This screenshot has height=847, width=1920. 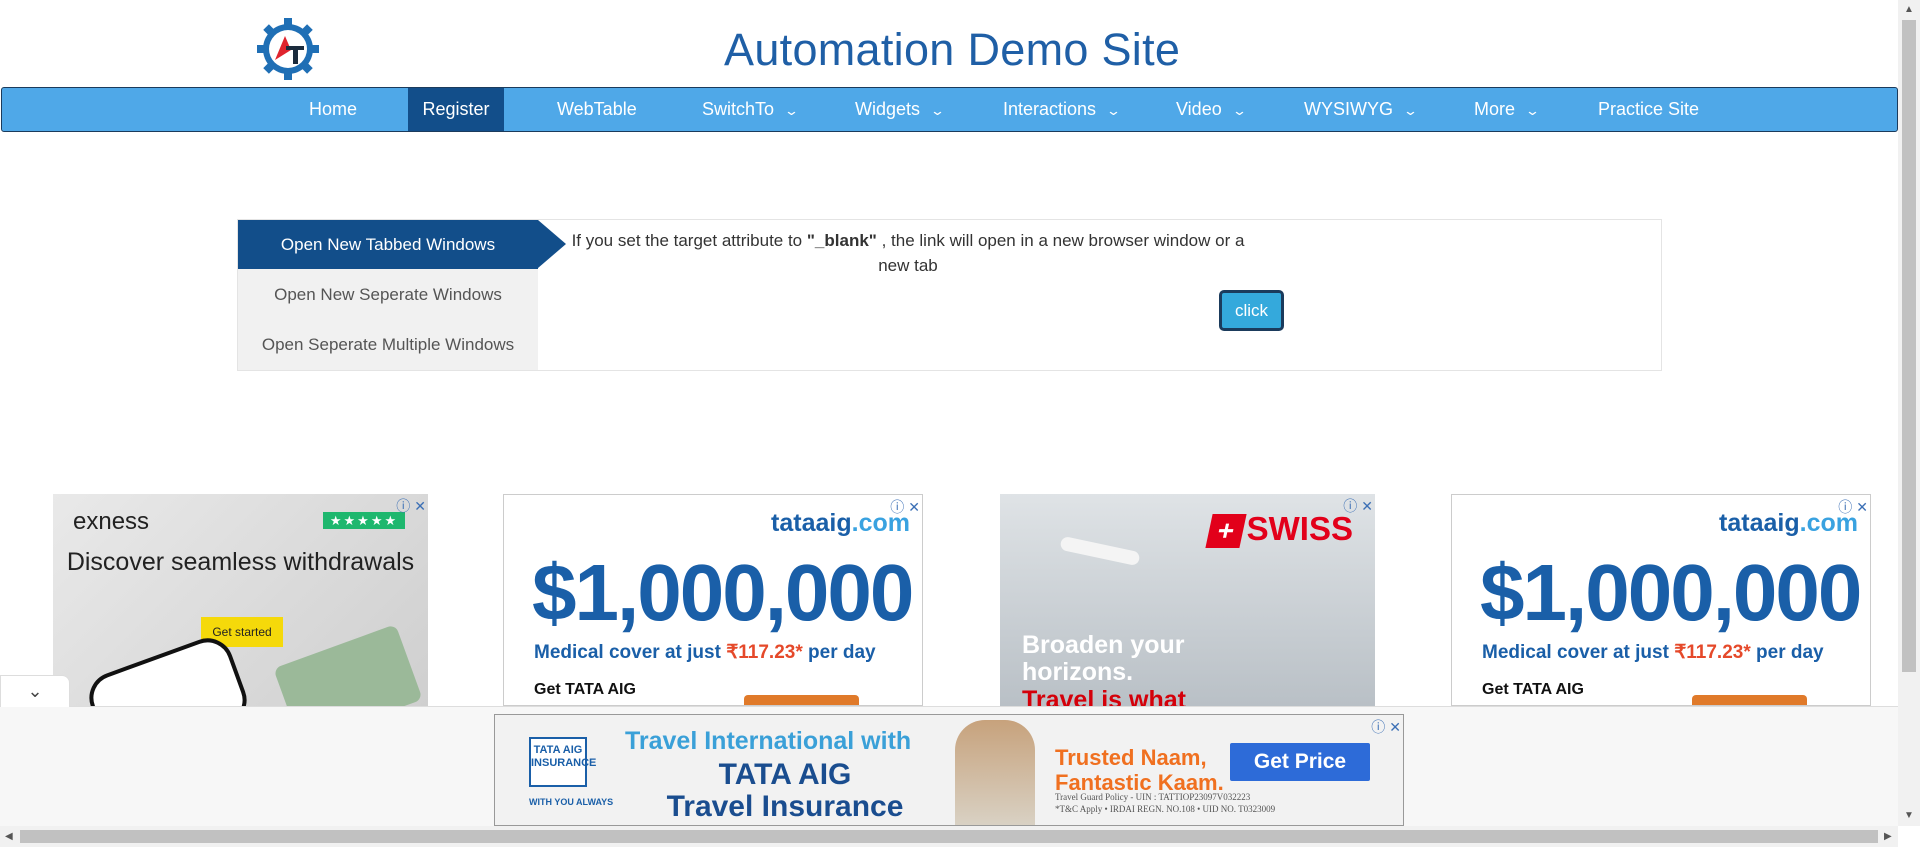 I want to click on nav-video-label: Video, so click(x=1199, y=109).